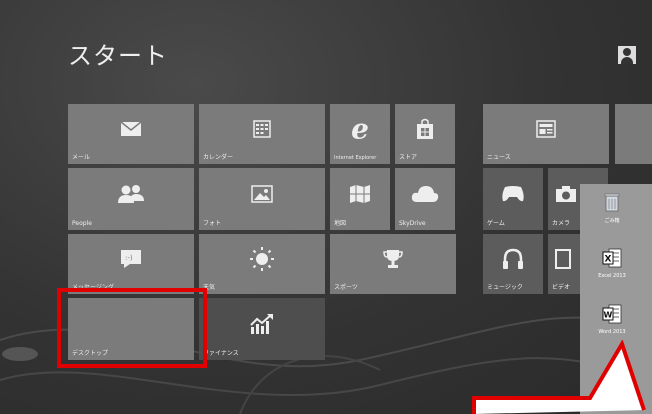  Describe the element at coordinates (393, 259) in the screenshot. I see `trophy-icon` at that location.